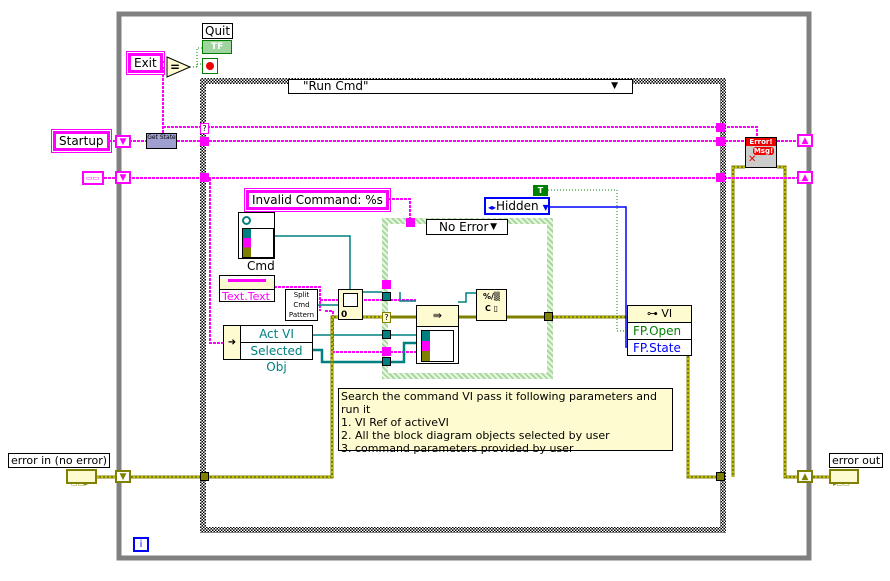 The height and width of the screenshot is (581, 890). Describe the element at coordinates (218, 31) in the screenshot. I see `quit-label: Quit` at that location.